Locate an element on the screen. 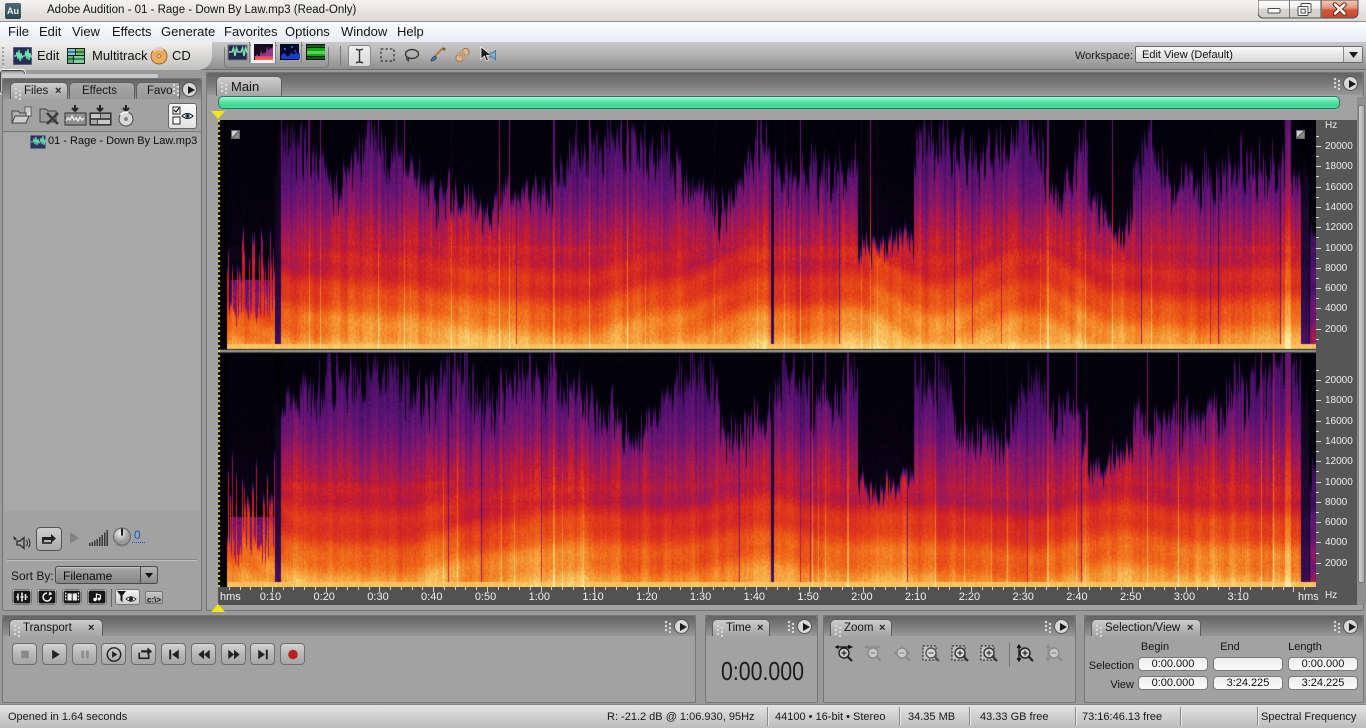  svg-text: c:\> is located at coordinates (154, 600).